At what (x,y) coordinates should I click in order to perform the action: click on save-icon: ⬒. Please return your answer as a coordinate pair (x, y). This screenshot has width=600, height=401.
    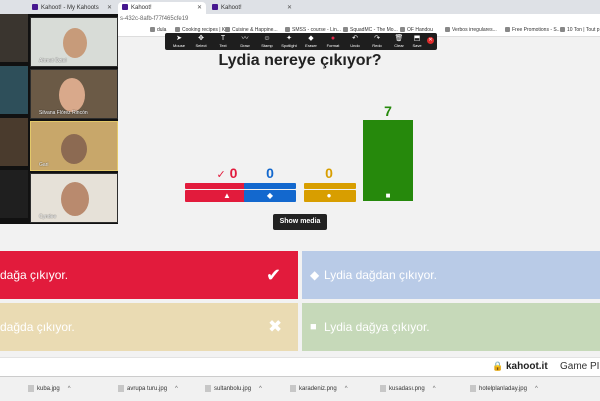
    Looking at the image, I should click on (417, 38).